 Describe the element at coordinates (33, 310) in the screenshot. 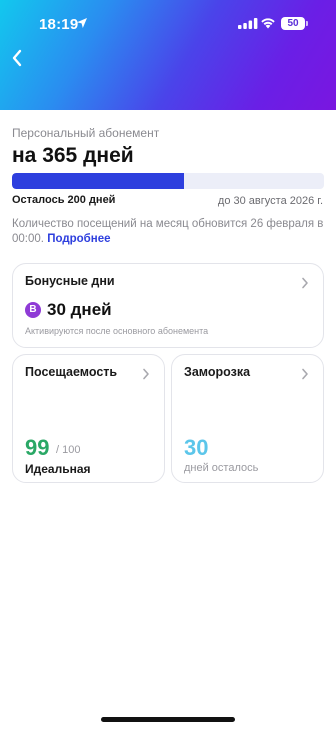

I see `bonus-badge-icon: B` at that location.